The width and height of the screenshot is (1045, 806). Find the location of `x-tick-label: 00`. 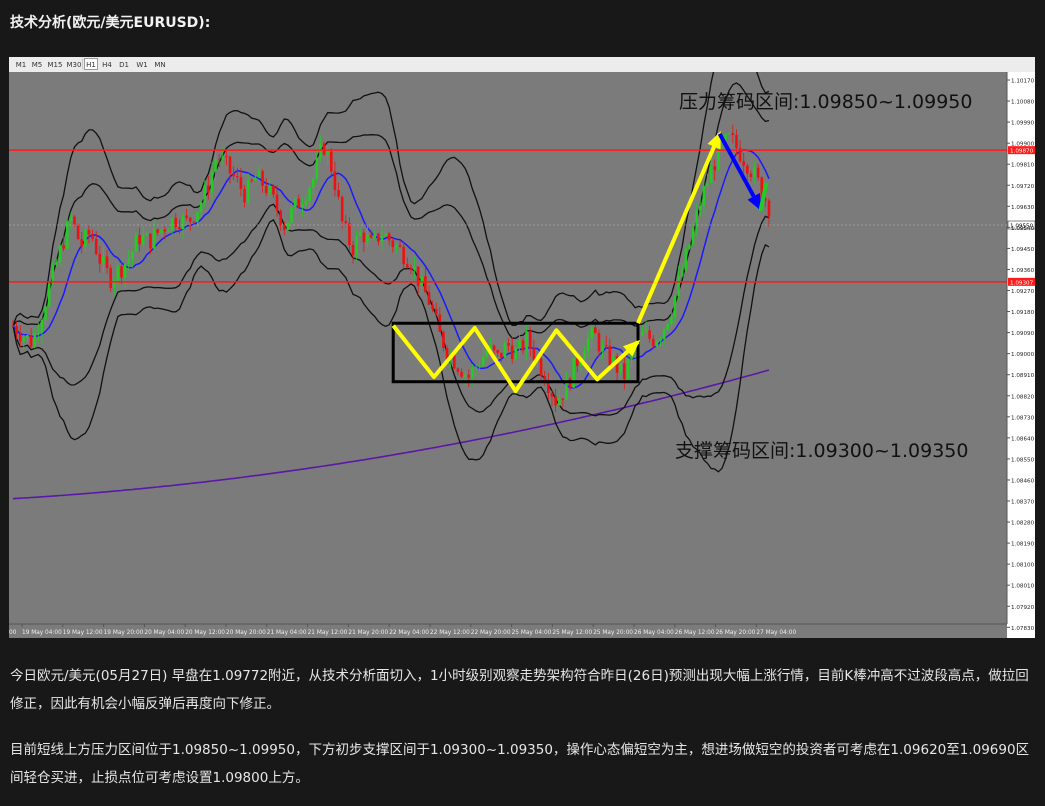

x-tick-label: 00 is located at coordinates (13, 633).